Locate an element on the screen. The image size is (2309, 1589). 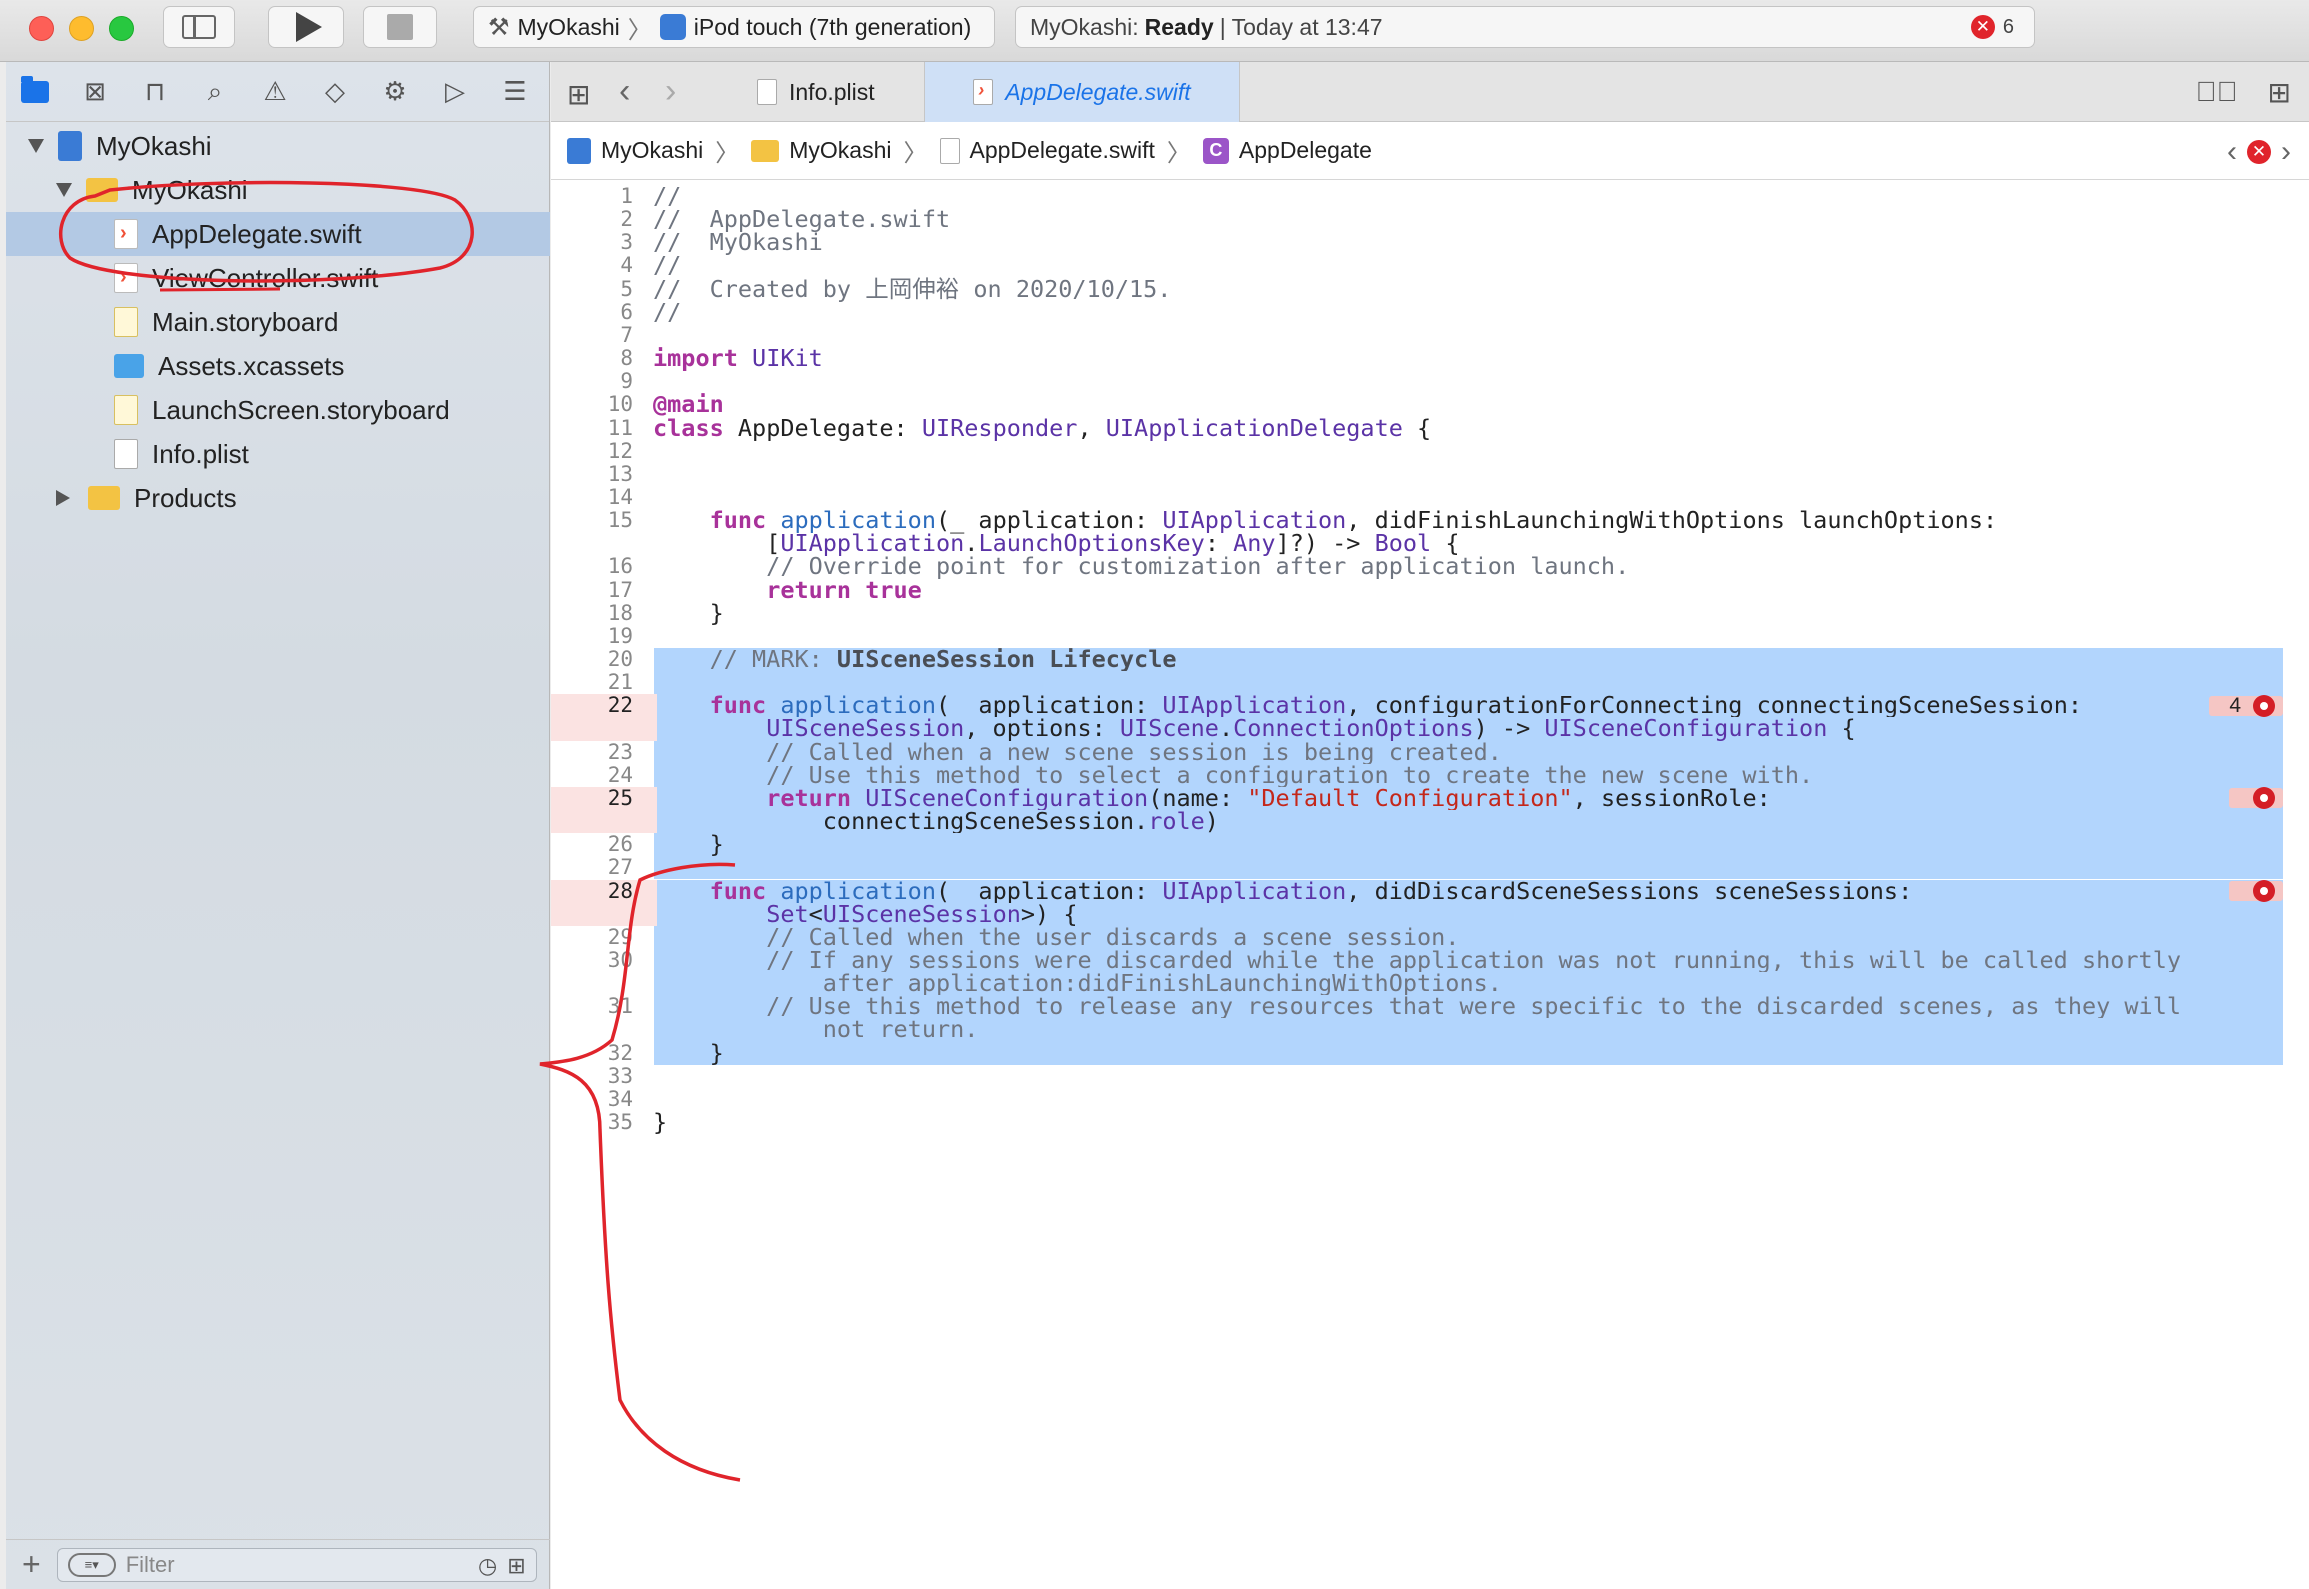
tab-info-plist: Info.plist is located at coordinates (841, 92).